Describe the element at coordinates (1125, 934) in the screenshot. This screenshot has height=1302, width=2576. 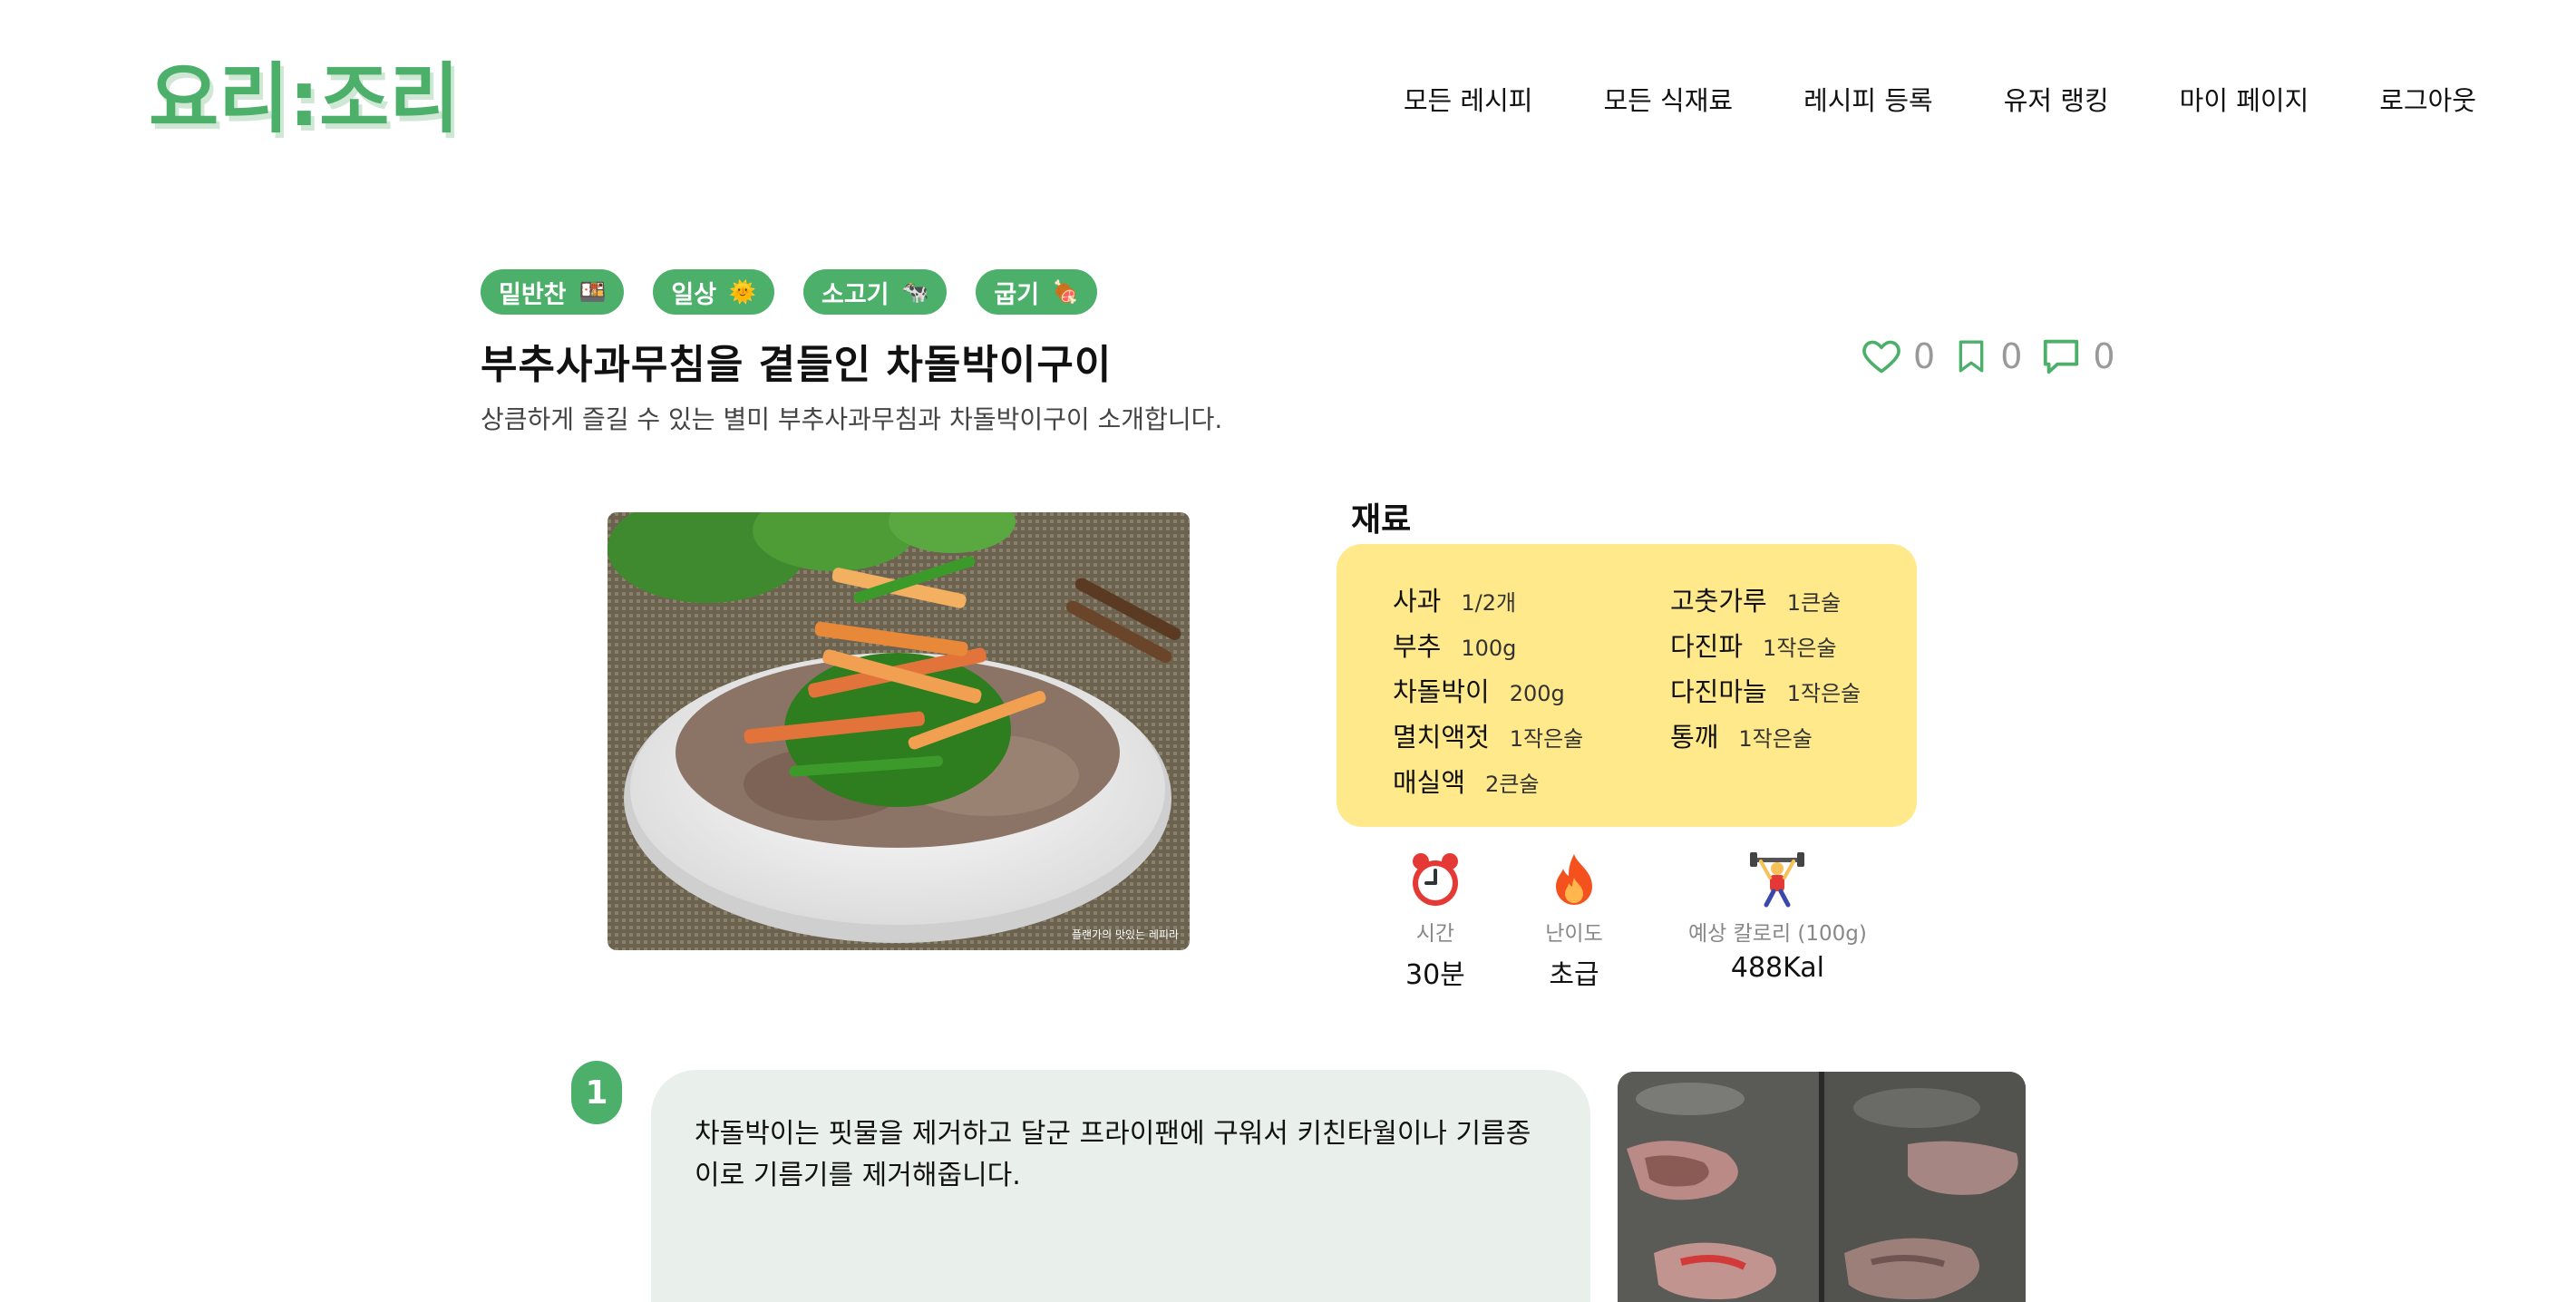
I see `image-watermark: 플랜가의 맛있는 레피라` at that location.